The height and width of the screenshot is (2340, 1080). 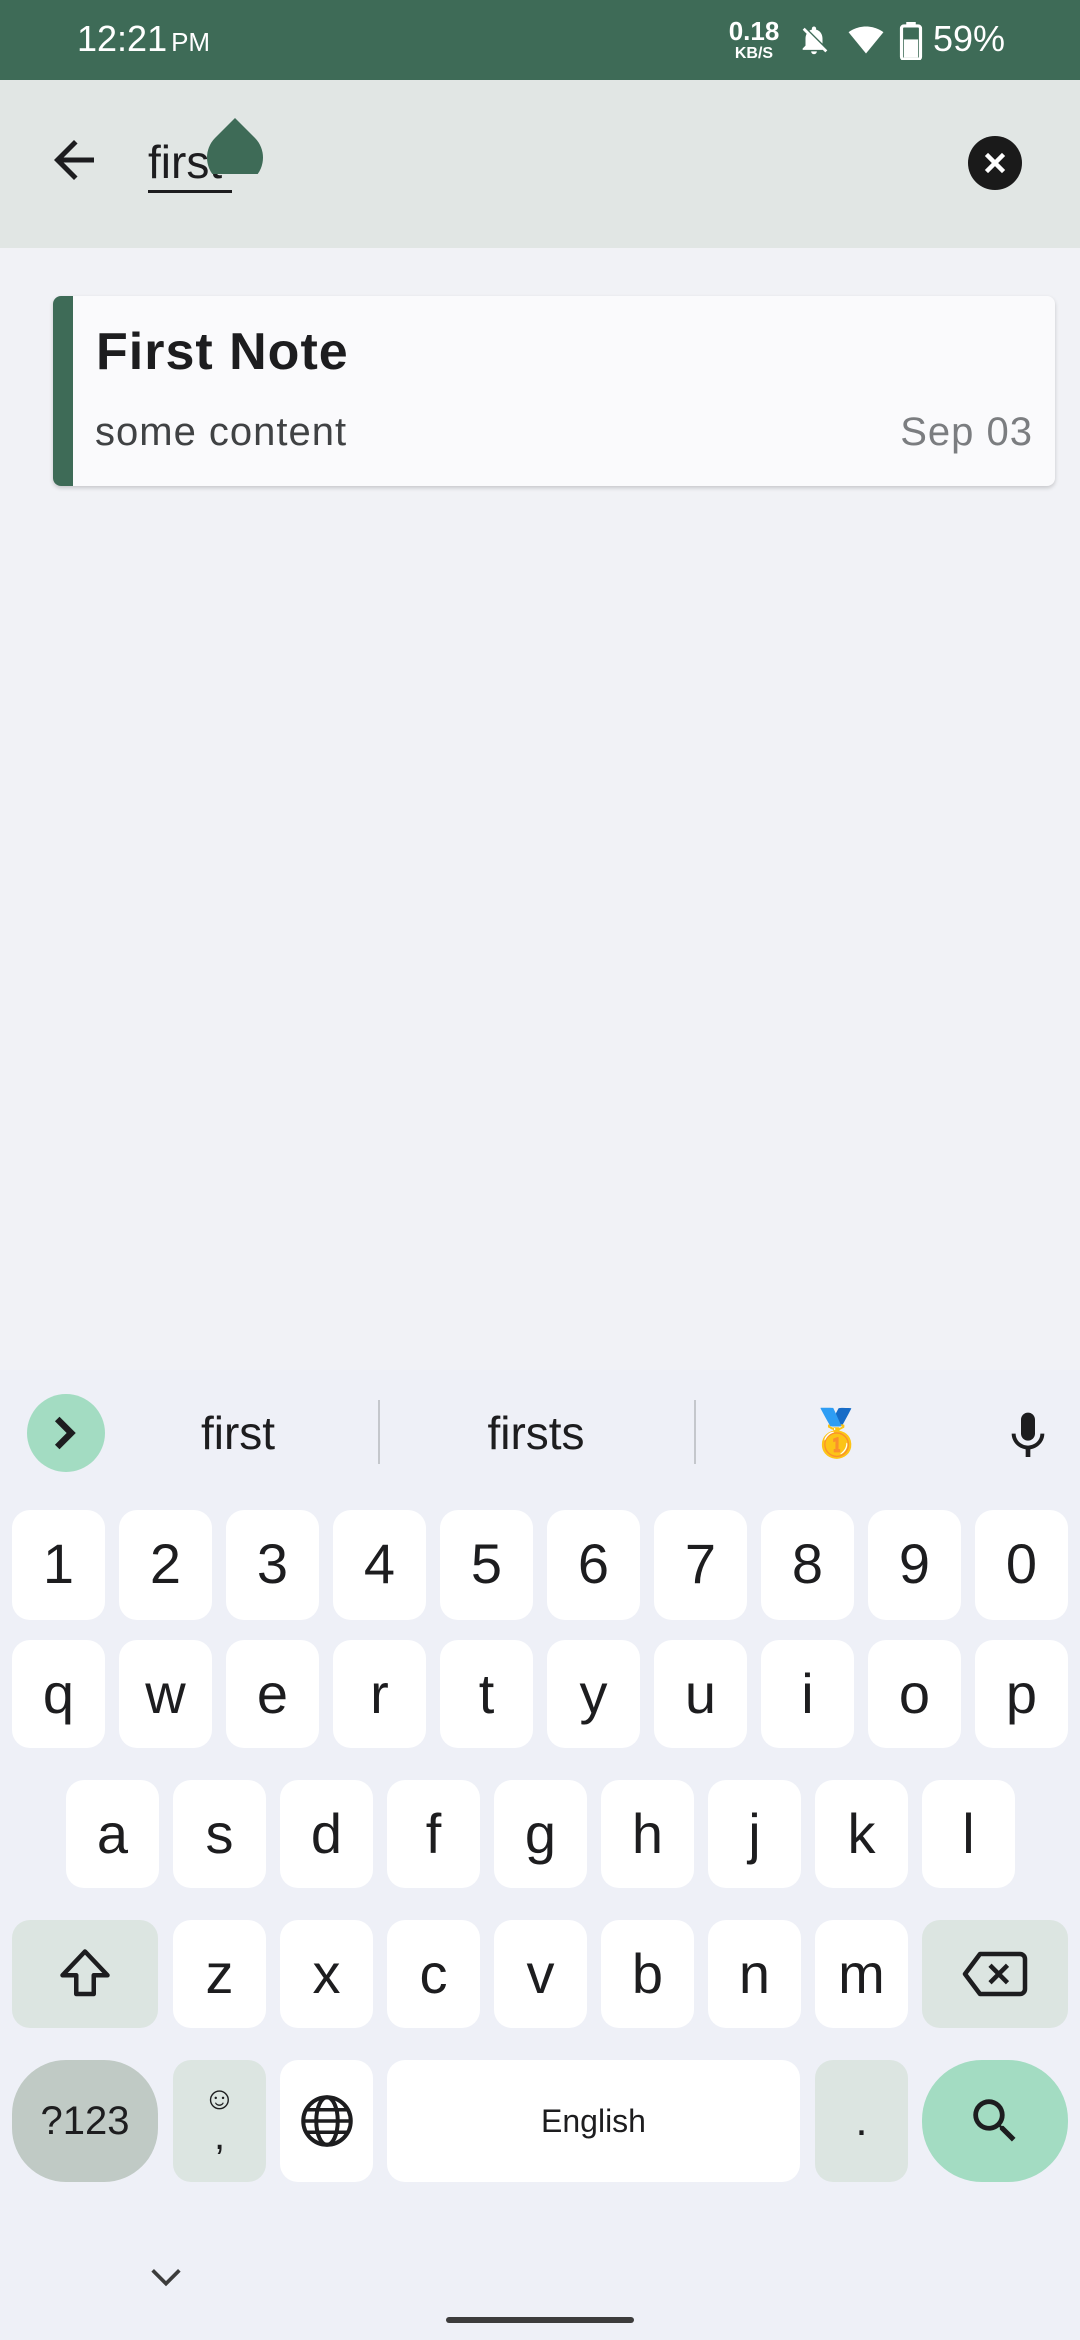 What do you see at coordinates (807, 1694) in the screenshot?
I see `key-i: i` at bounding box center [807, 1694].